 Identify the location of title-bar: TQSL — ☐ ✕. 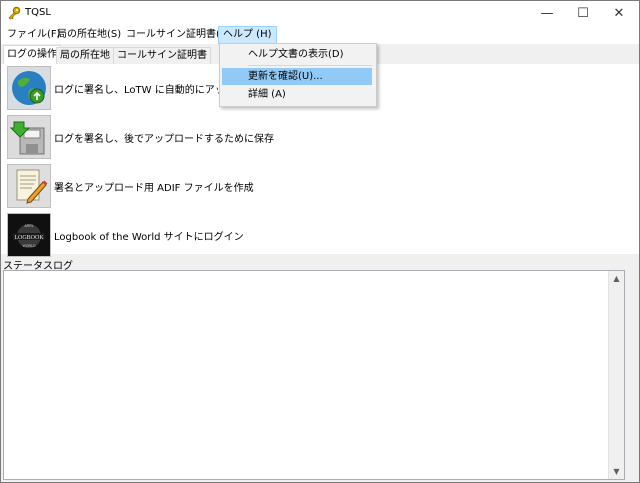
(320, 13).